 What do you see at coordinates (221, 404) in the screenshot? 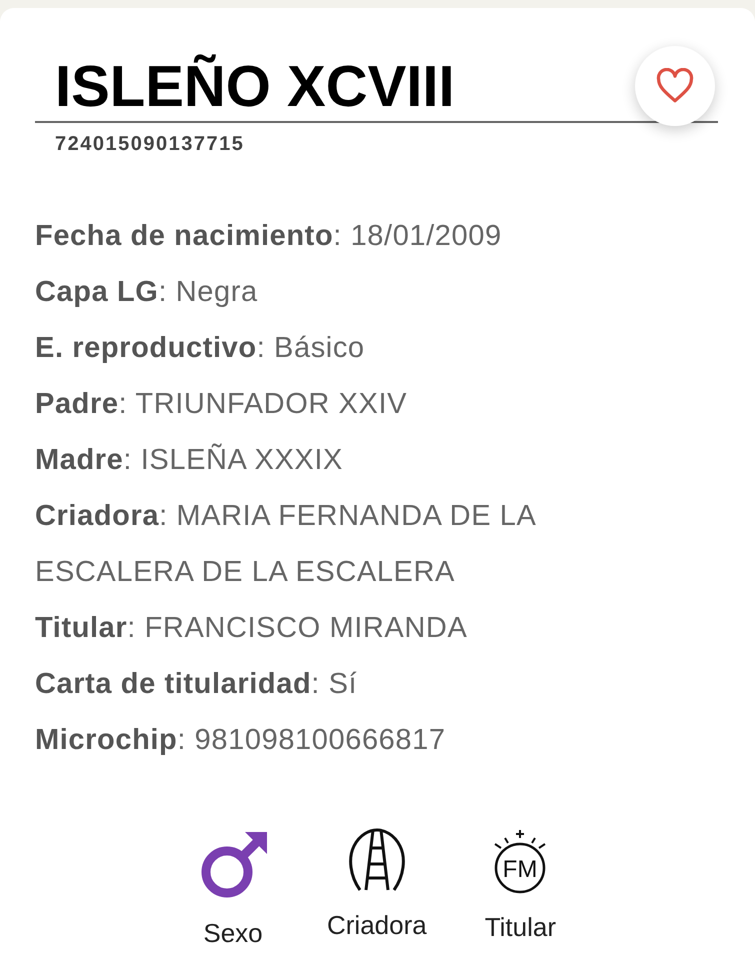
I see `info-line: Padre: TRIUNFADOR XXIV` at bounding box center [221, 404].